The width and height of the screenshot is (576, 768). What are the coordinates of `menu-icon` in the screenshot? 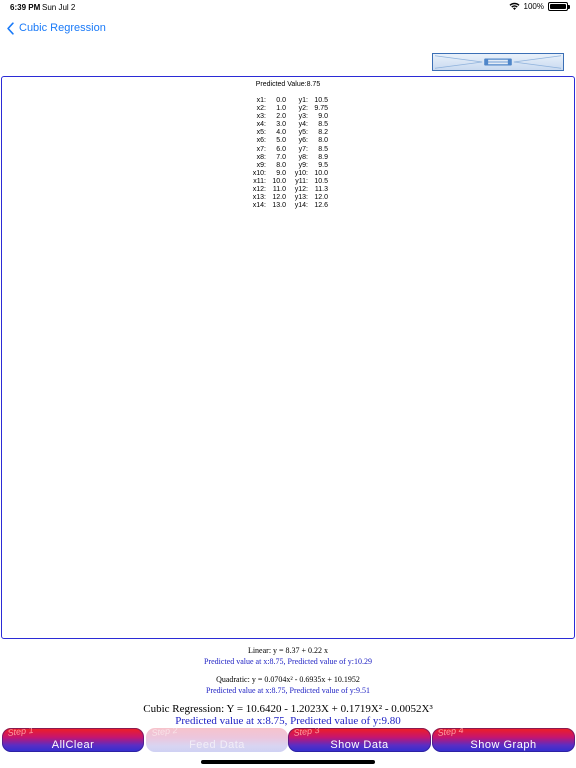 It's located at (498, 62).